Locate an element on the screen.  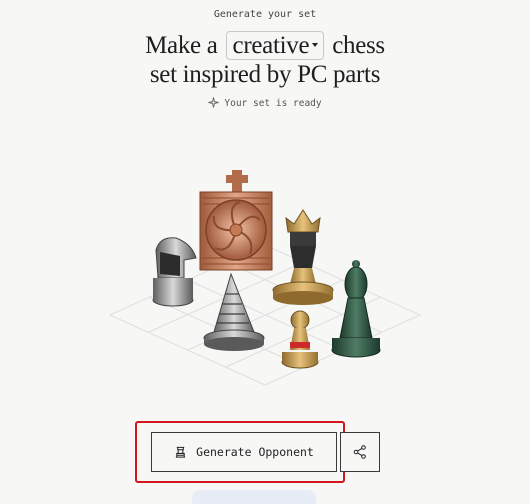
bottom-panel-edge is located at coordinates (254, 497).